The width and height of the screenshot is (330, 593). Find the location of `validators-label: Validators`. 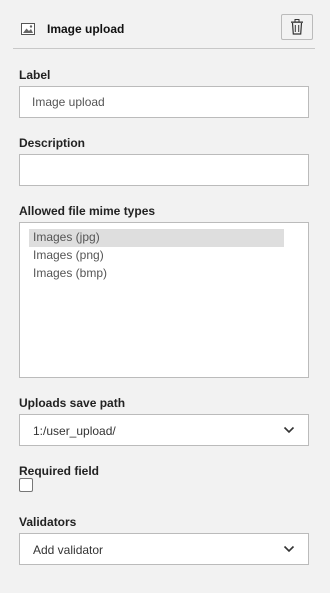

validators-label: Validators is located at coordinates (48, 522).